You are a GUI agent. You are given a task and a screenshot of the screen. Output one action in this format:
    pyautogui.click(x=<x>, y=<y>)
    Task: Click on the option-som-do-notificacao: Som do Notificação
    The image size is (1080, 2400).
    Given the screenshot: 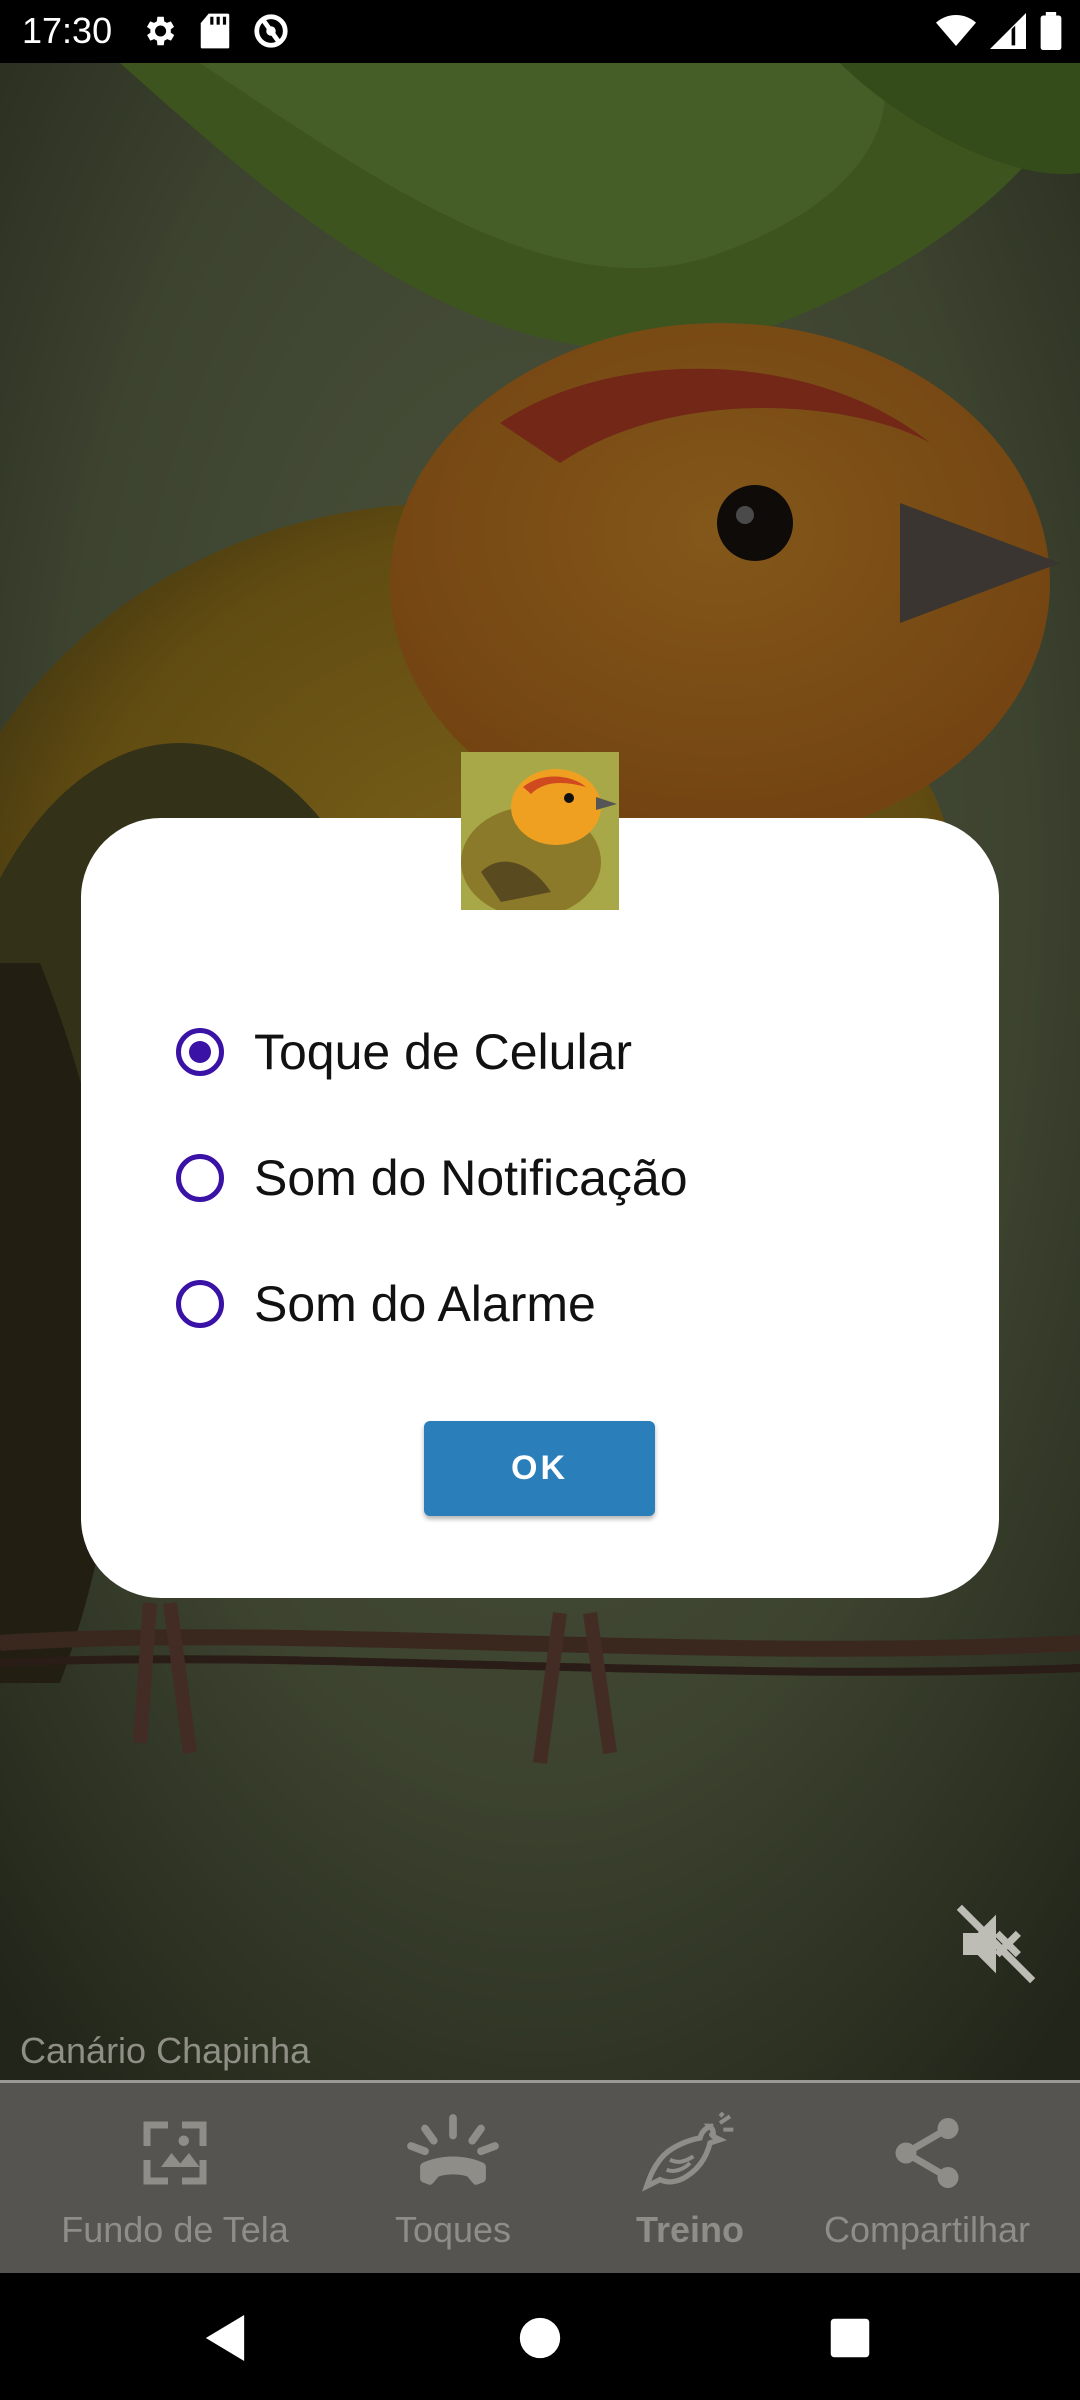 What is the action you would take?
    pyautogui.click(x=556, y=1178)
    